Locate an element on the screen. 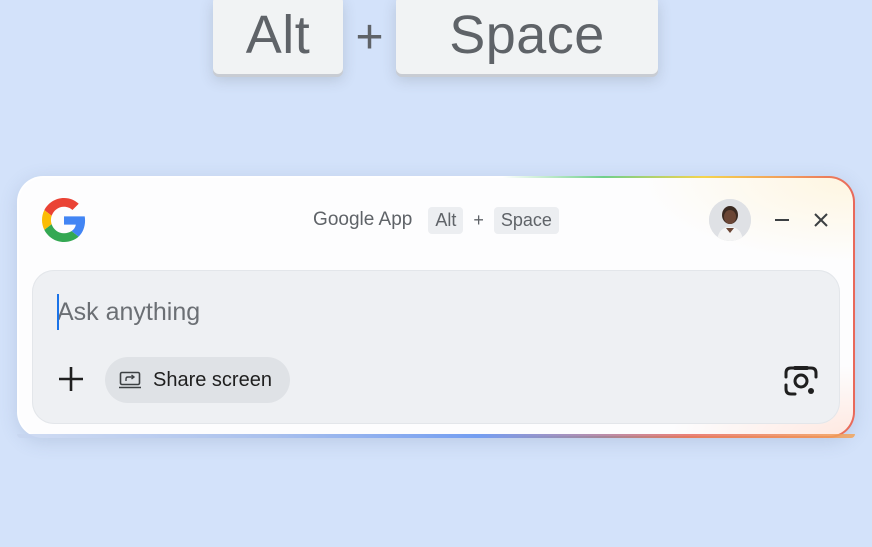 Image resolution: width=872 pixels, height=547 pixels. app-title: Google App is located at coordinates (363, 219).